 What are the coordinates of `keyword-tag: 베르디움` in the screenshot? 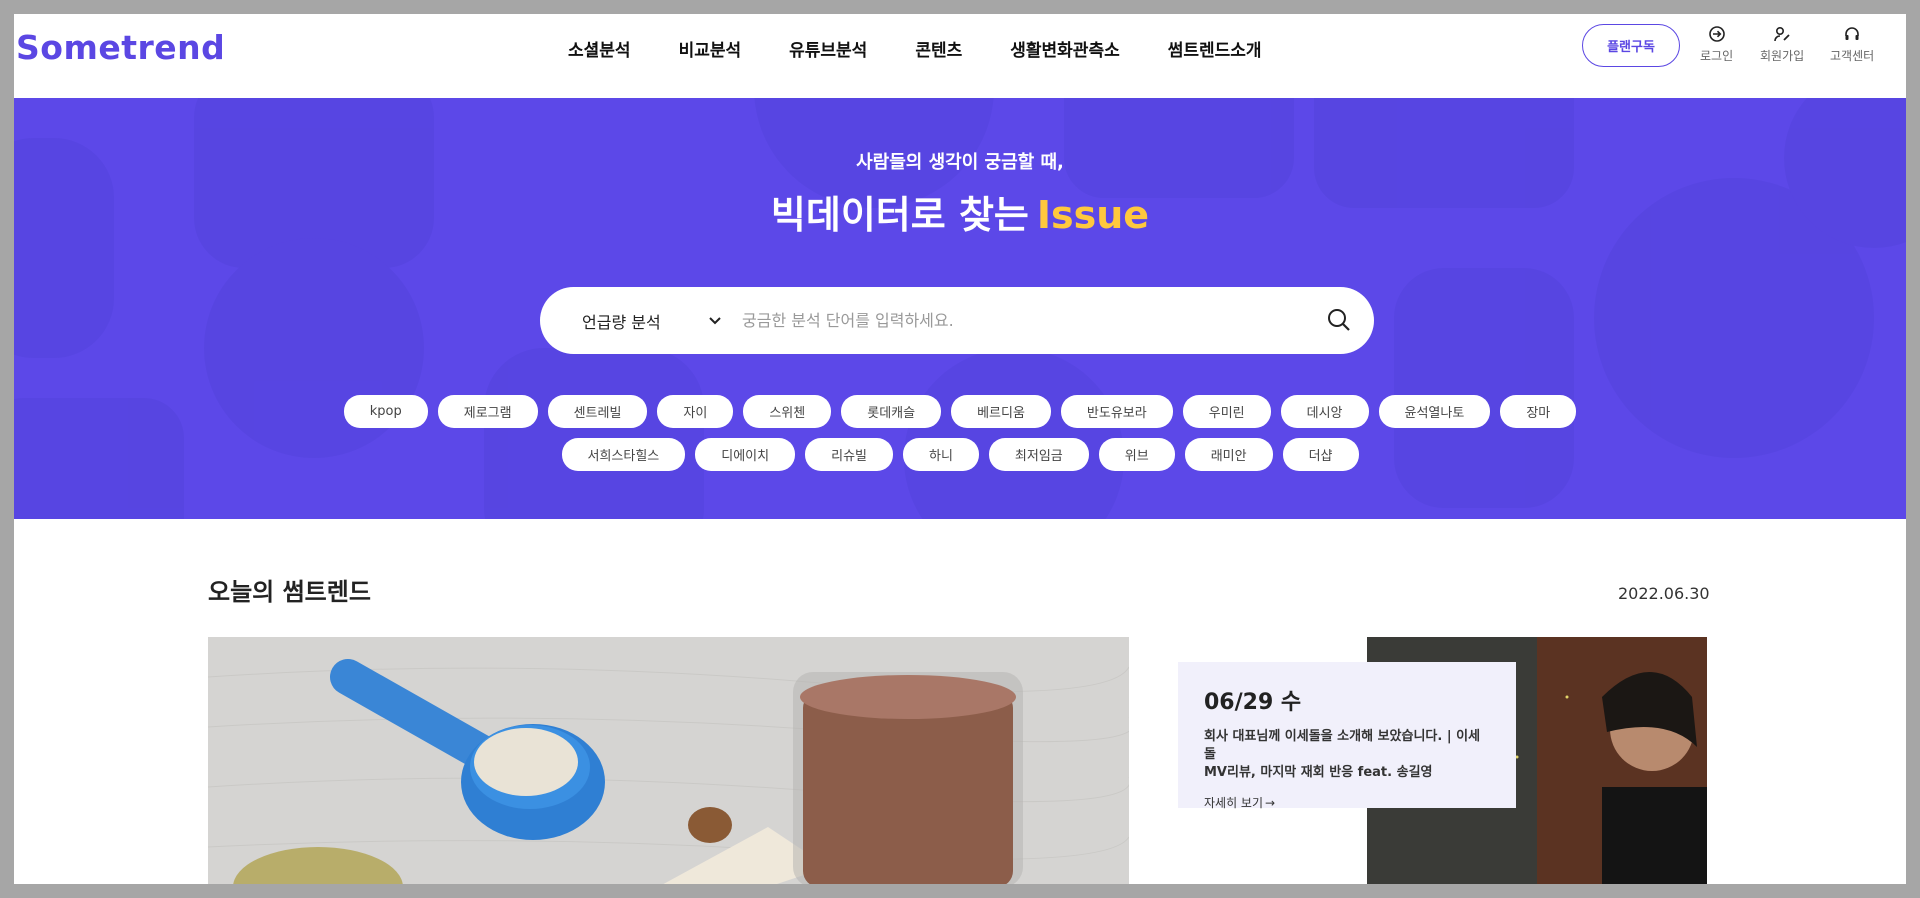 It's located at (1001, 411).